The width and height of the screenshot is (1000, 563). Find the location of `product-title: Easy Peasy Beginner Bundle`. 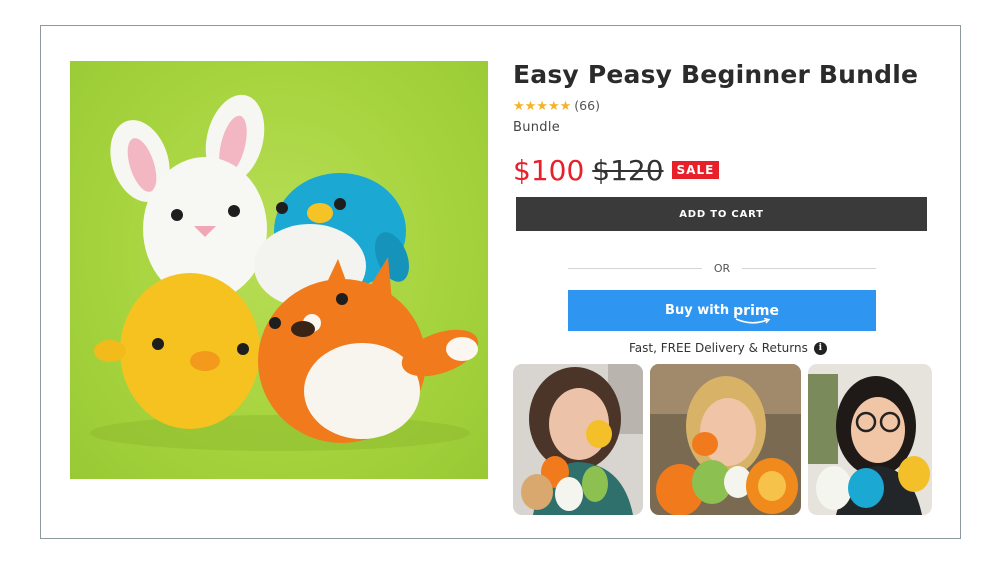

product-title: Easy Peasy Beginner Bundle is located at coordinates (716, 74).